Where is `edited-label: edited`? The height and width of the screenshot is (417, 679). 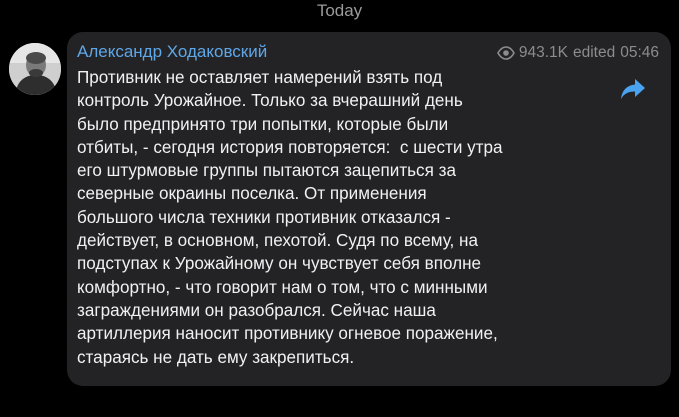
edited-label: edited is located at coordinates (594, 52).